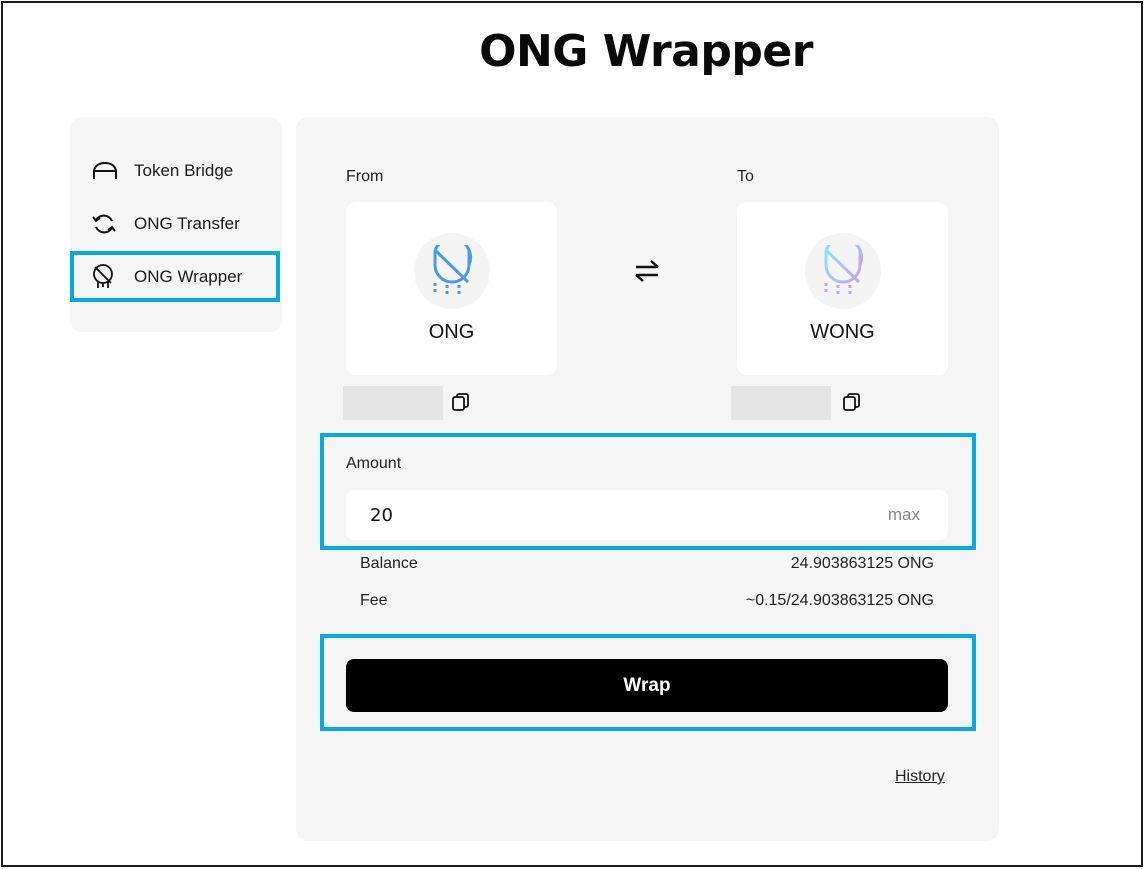 The image size is (1145, 869). I want to click on sidebar-item-label: Token Bridge, so click(184, 170).